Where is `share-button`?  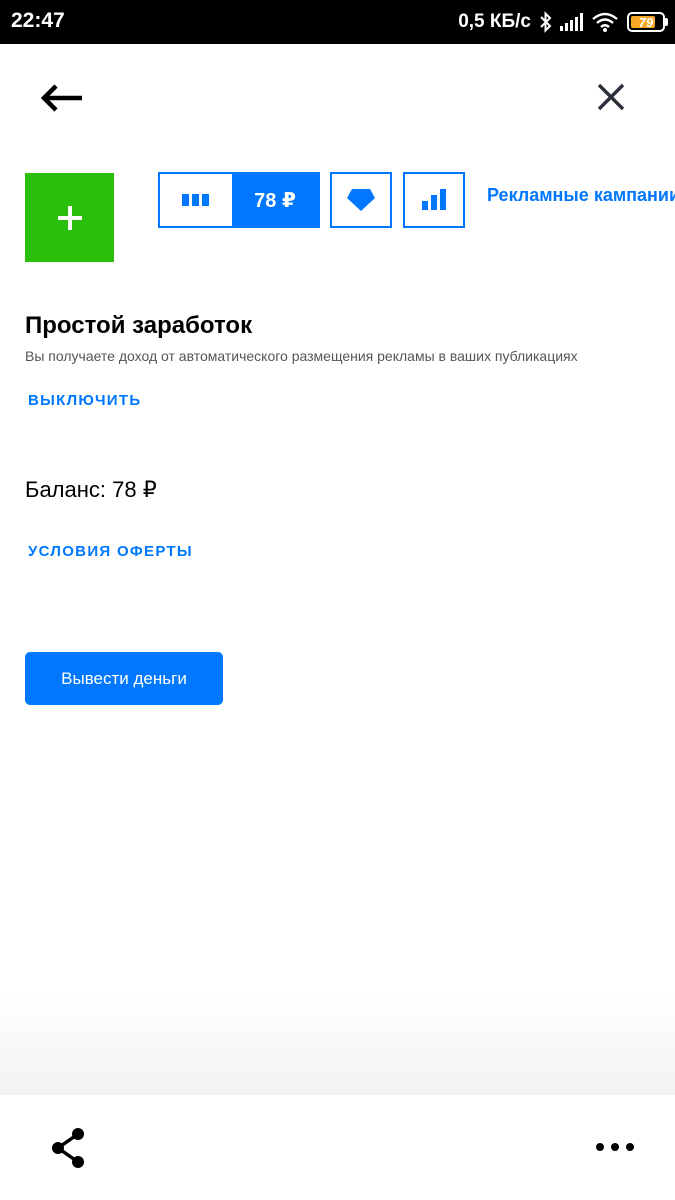 share-button is located at coordinates (69, 1148).